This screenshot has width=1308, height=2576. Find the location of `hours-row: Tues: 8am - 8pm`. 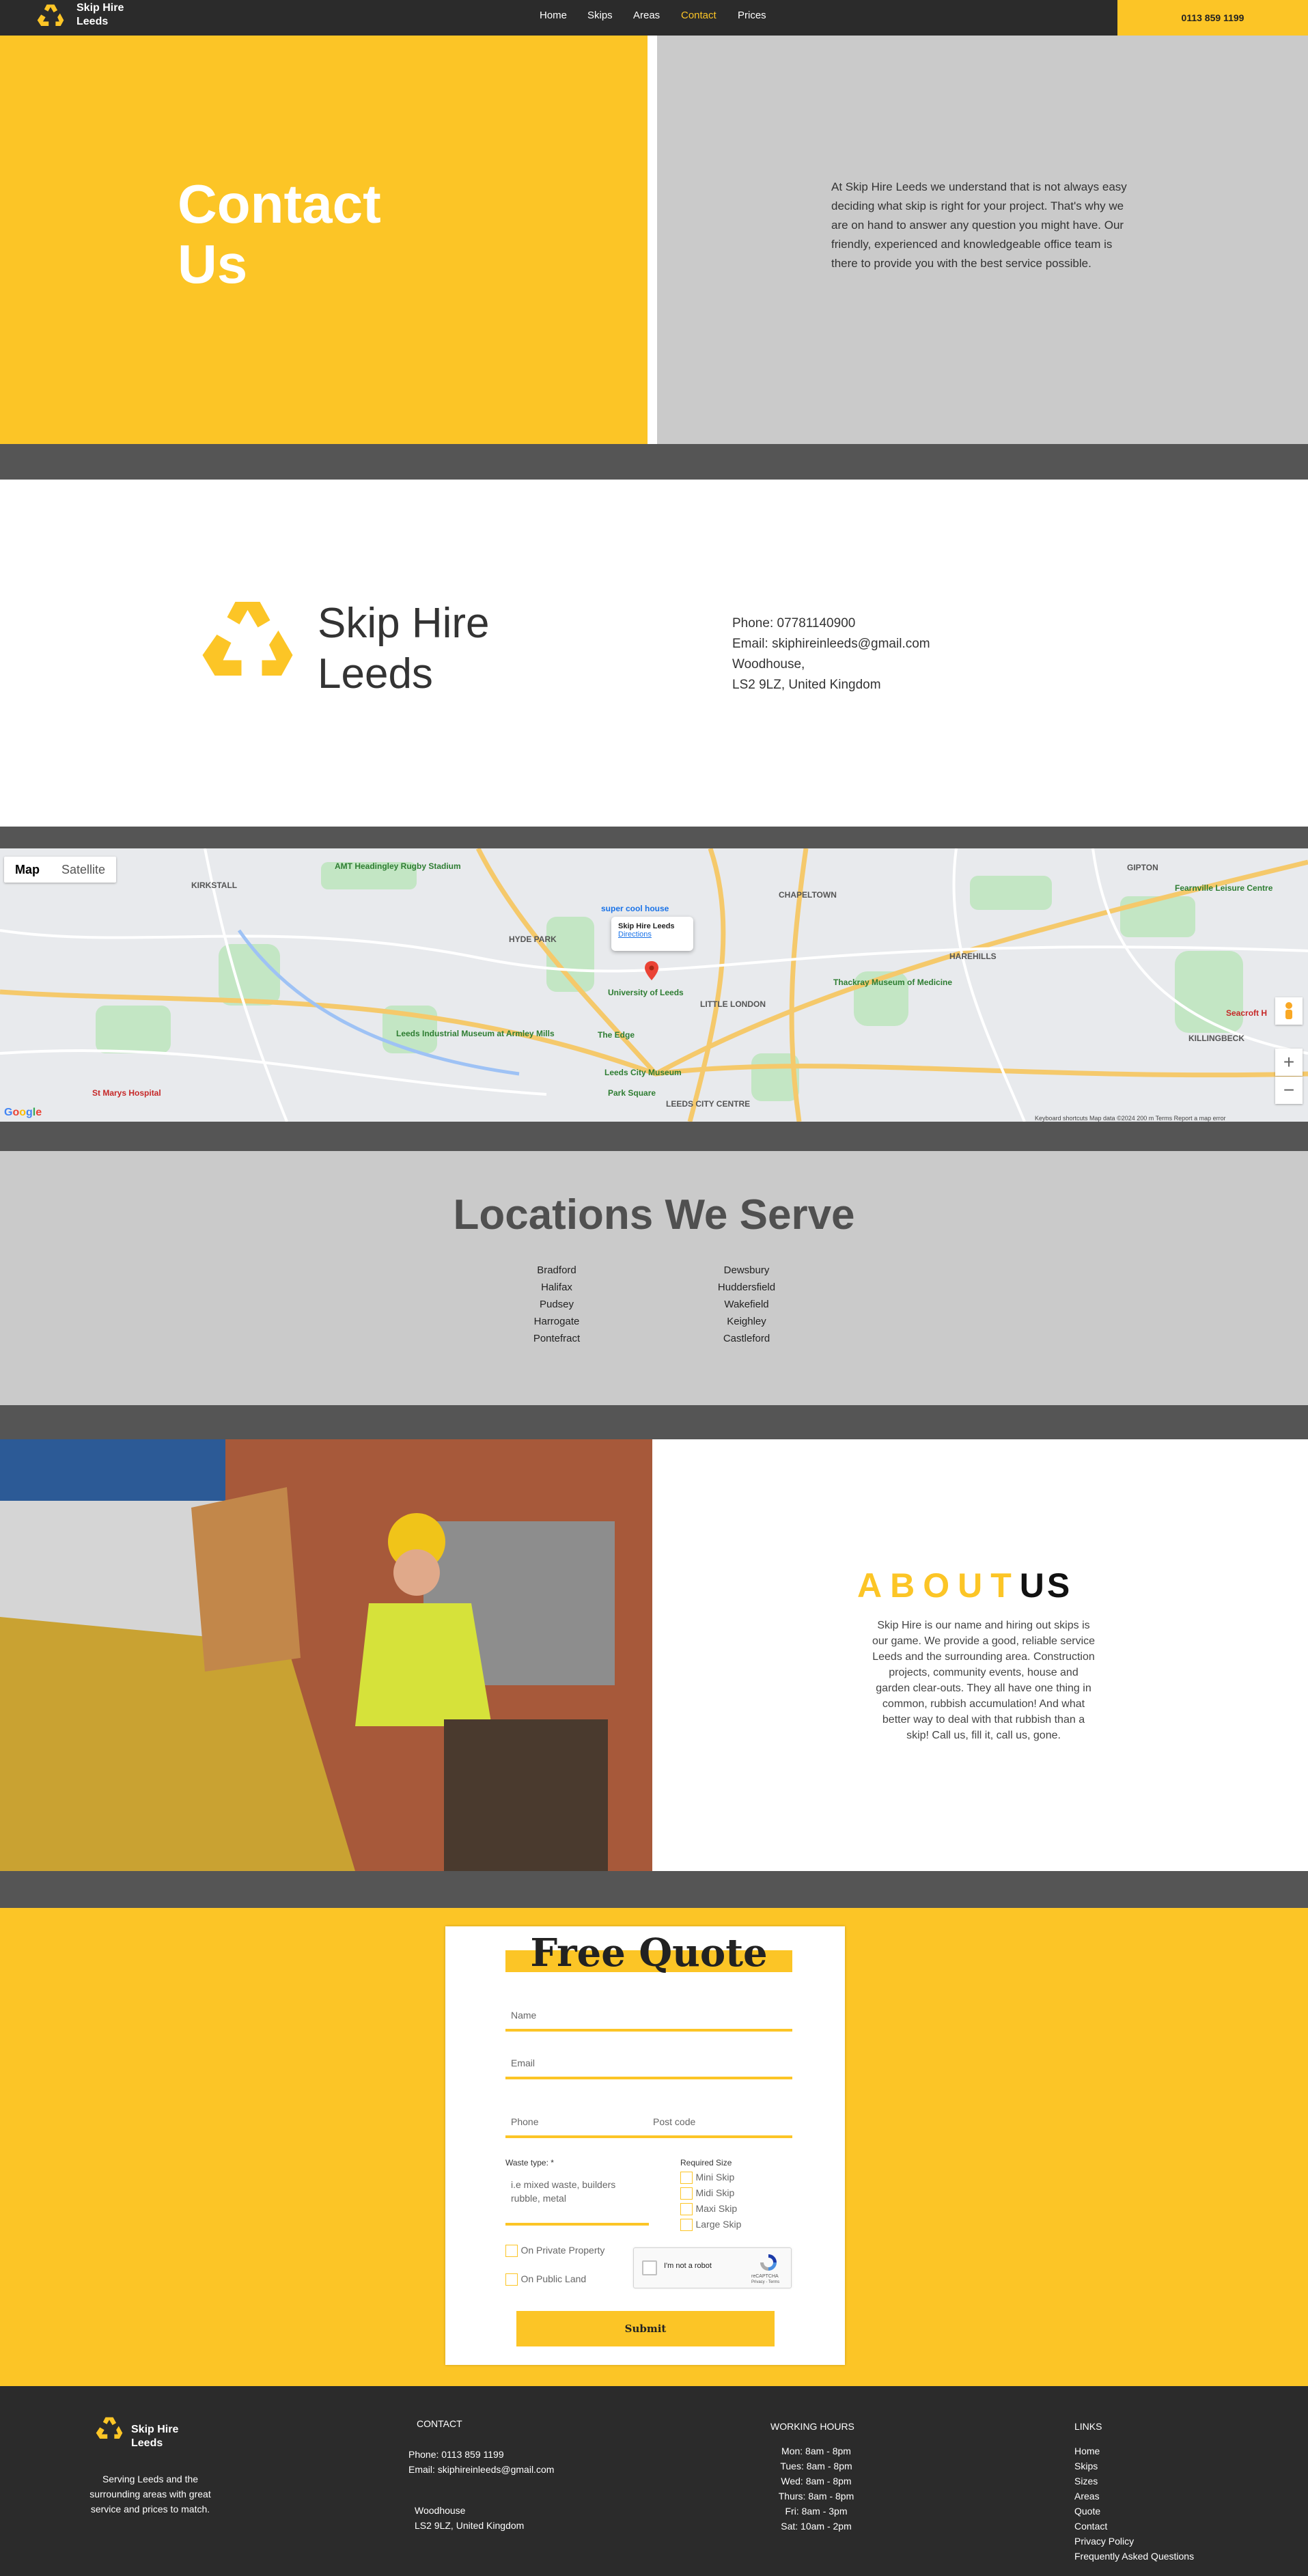

hours-row: Tues: 8am - 8pm is located at coordinates (816, 2466).